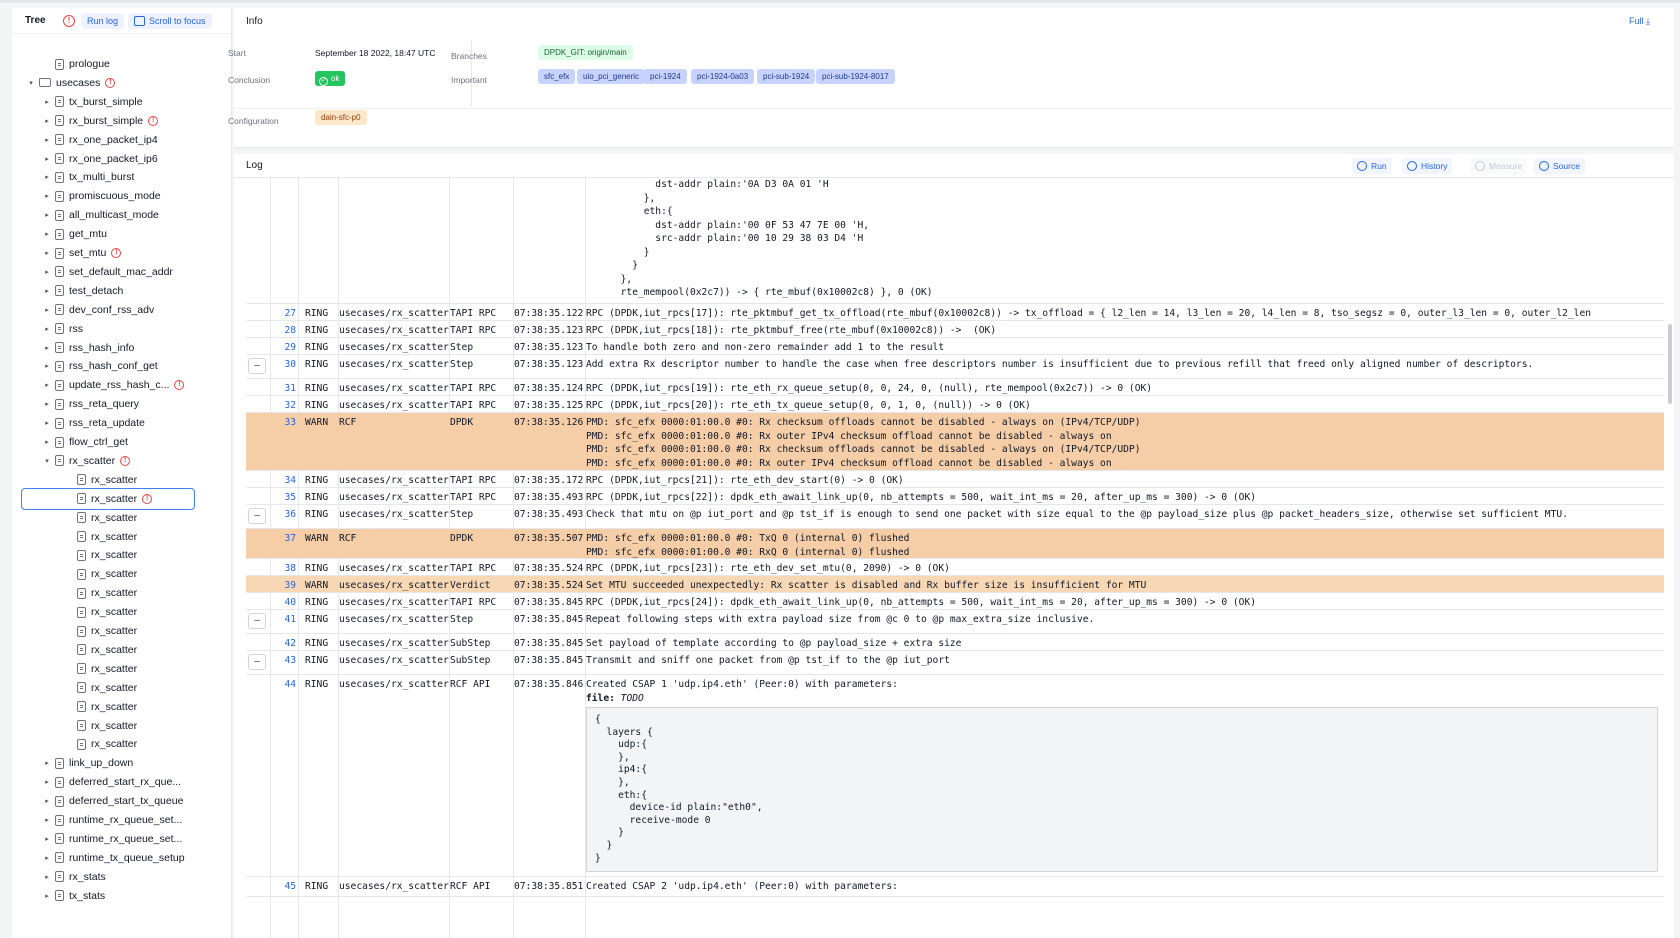 Image resolution: width=1680 pixels, height=938 pixels. What do you see at coordinates (121, 385) in the screenshot?
I see `tree-item: ▸ update_rss_hash_c...!` at bounding box center [121, 385].